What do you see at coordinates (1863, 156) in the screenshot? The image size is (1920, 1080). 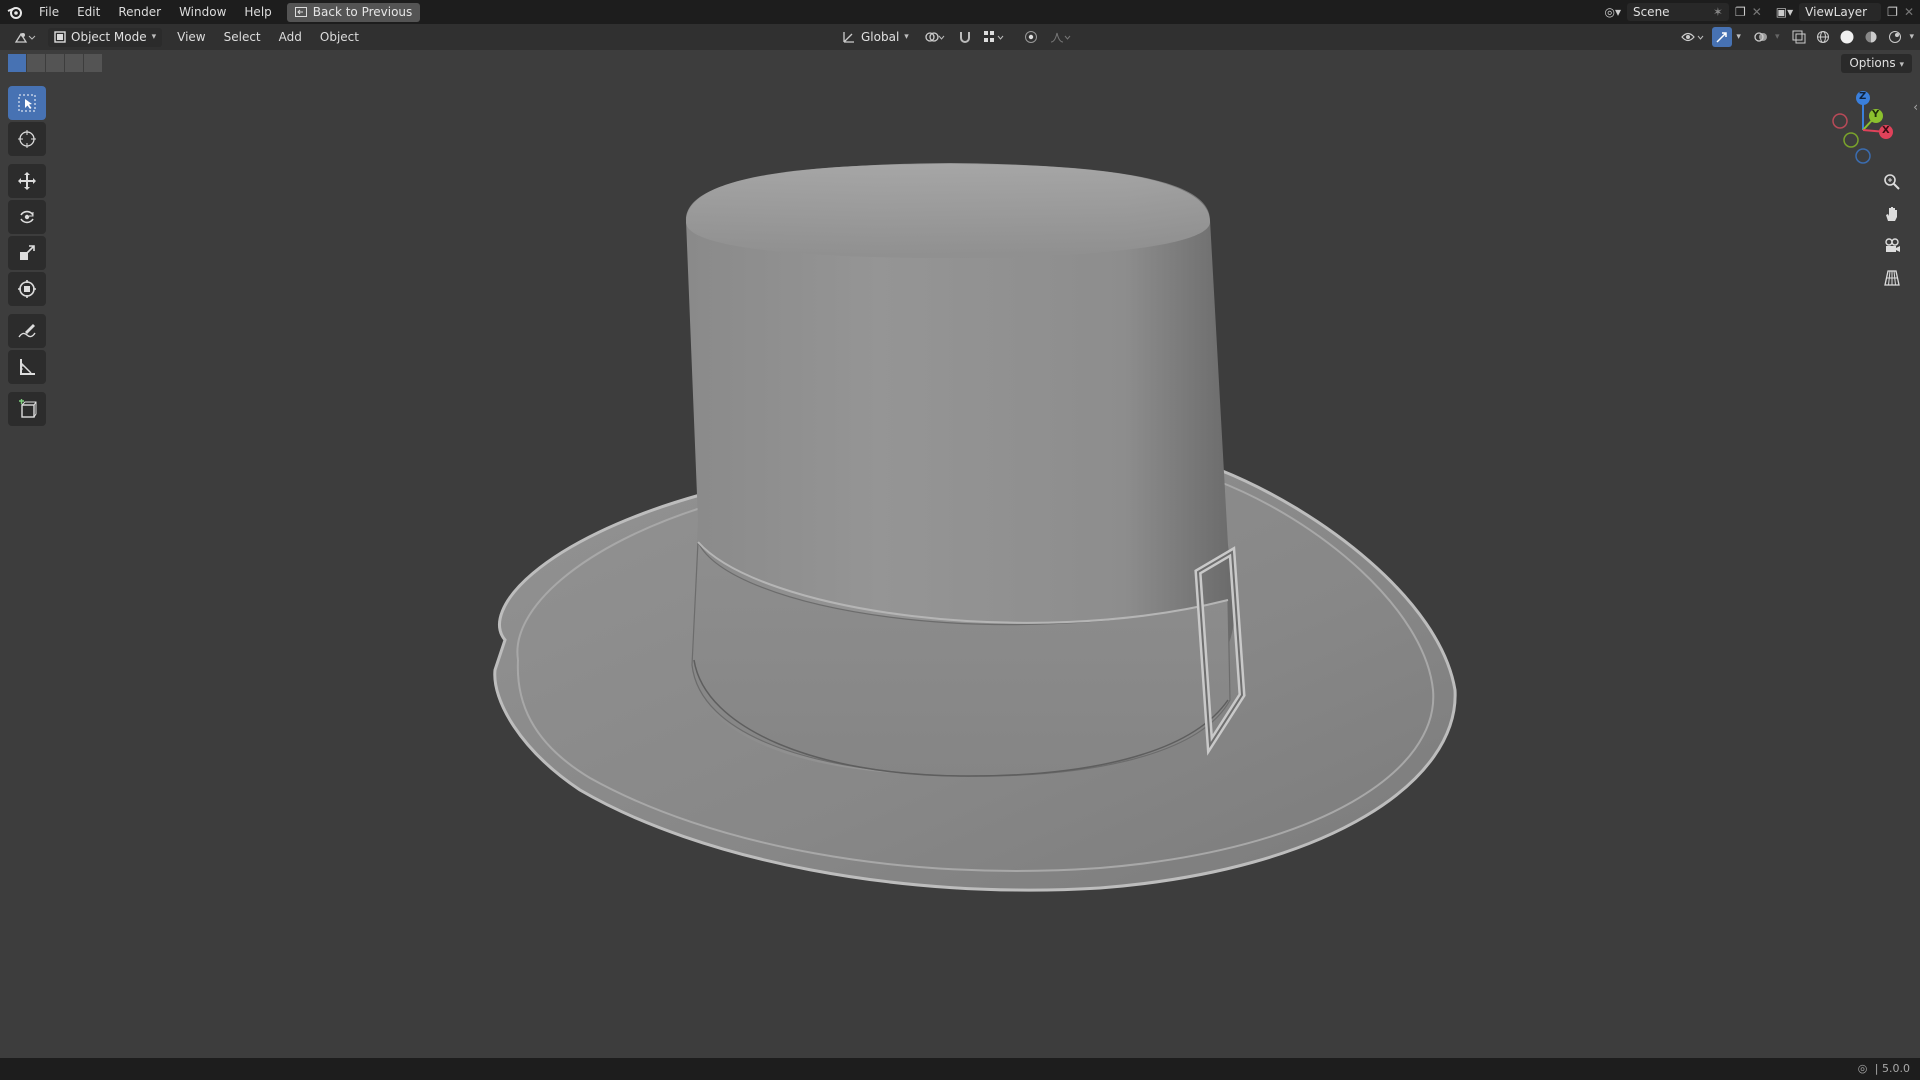 I see `negative-z-axis-handle-icon` at bounding box center [1863, 156].